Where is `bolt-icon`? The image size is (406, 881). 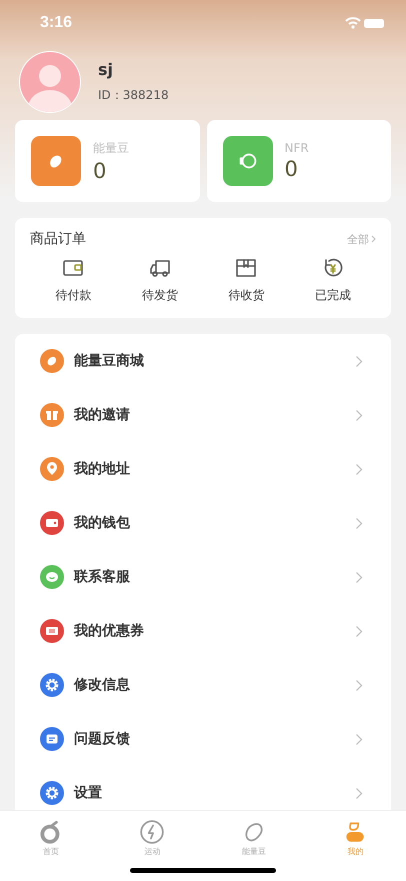
bolt-icon is located at coordinates (152, 832).